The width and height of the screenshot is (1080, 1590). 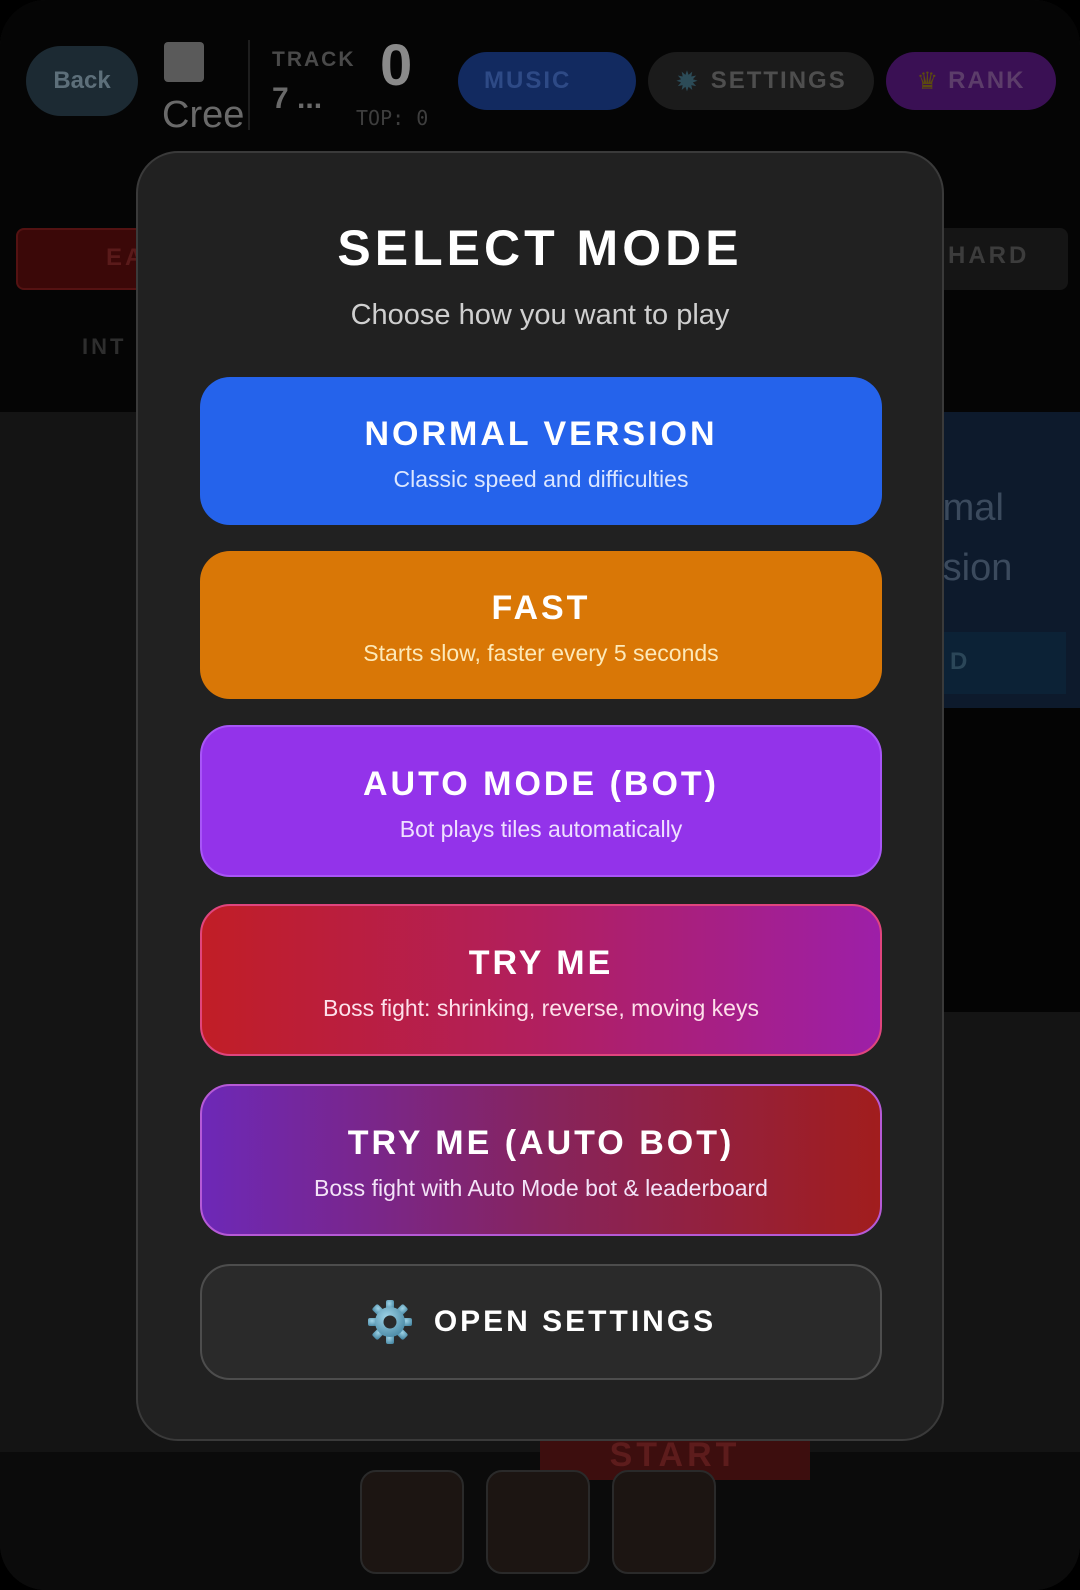 What do you see at coordinates (541, 608) in the screenshot?
I see `mode-title: FAST` at bounding box center [541, 608].